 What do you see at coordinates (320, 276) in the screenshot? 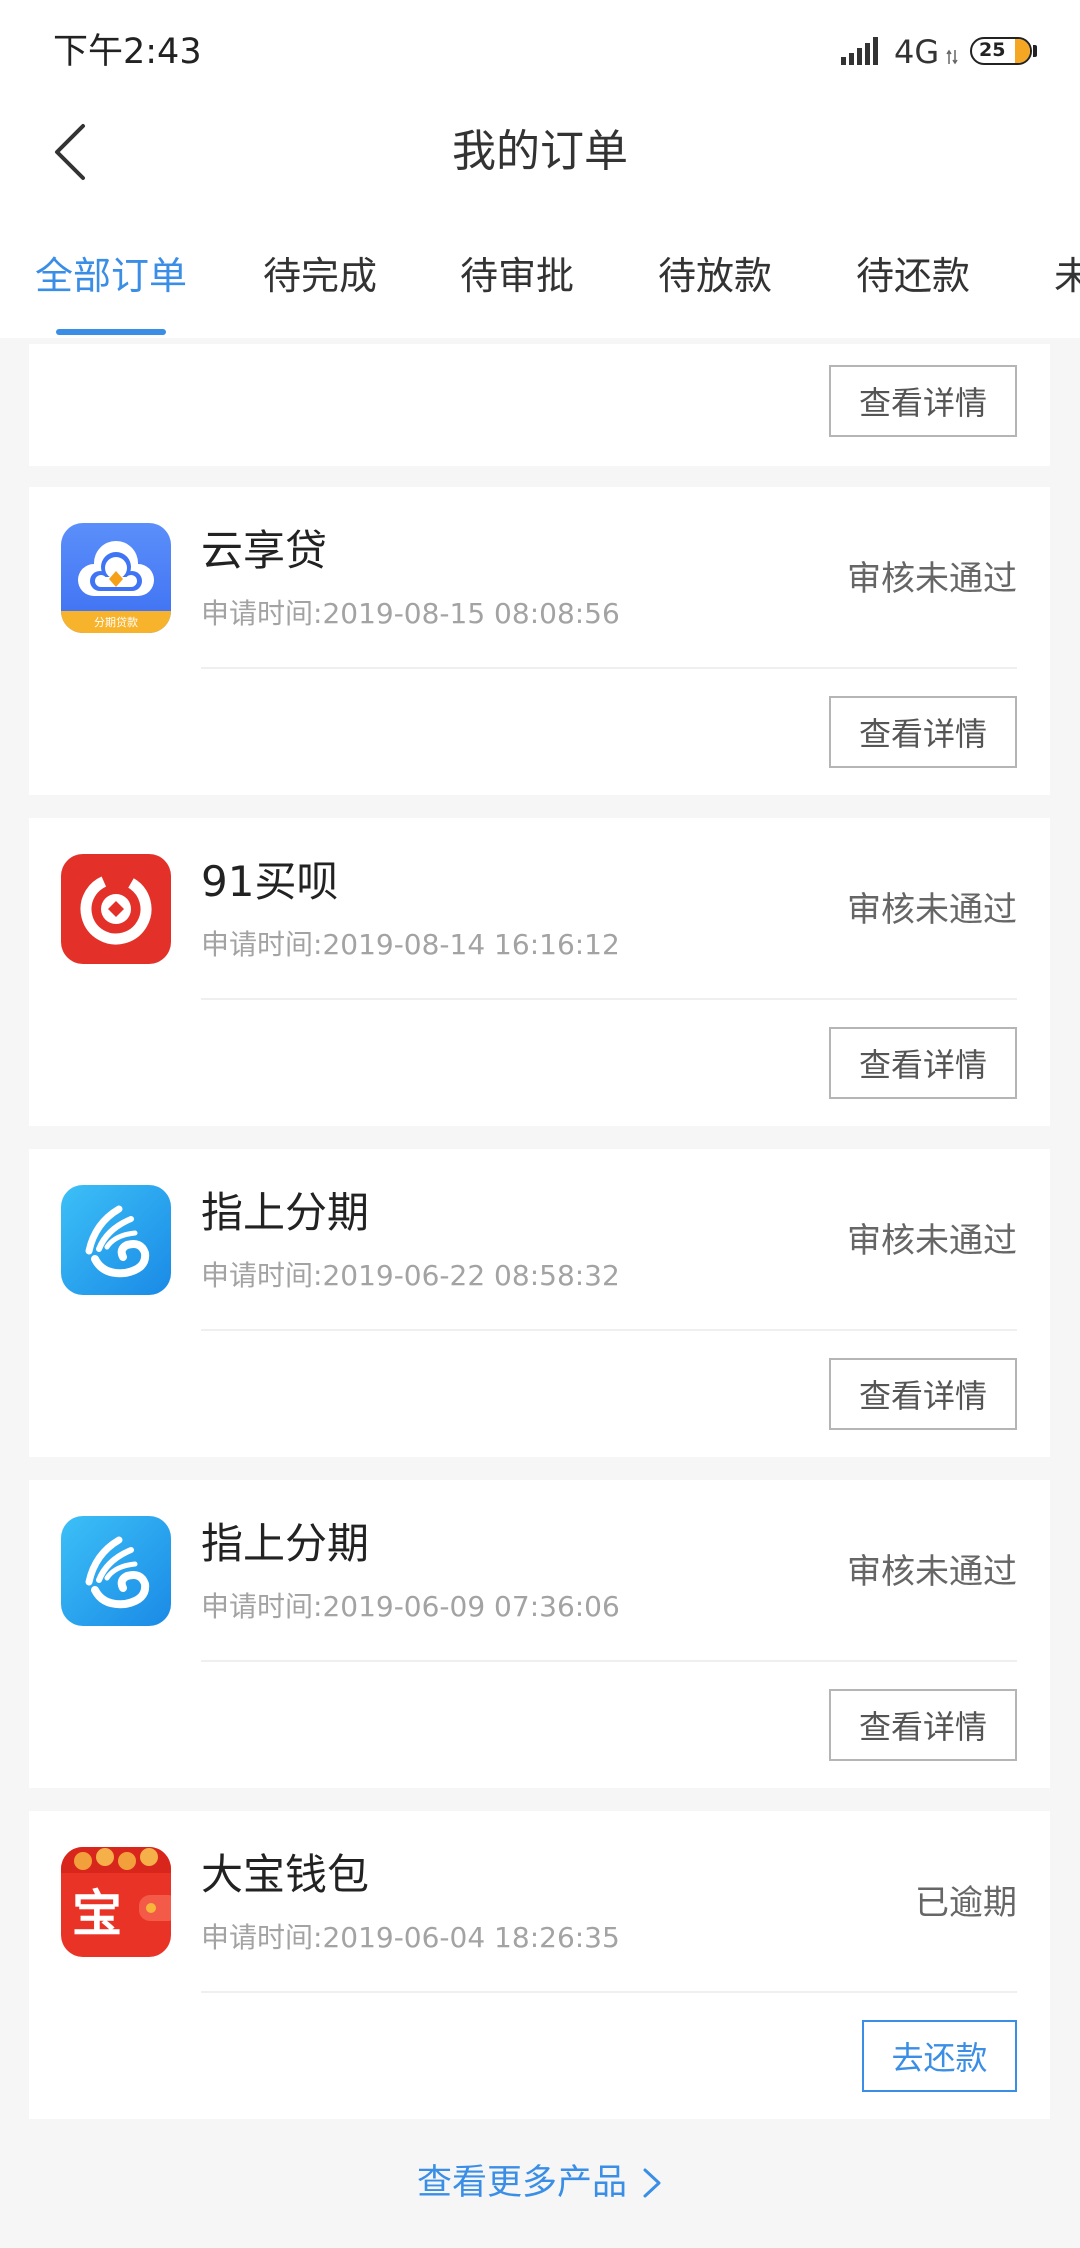
I see `tab-label: 待完成` at bounding box center [320, 276].